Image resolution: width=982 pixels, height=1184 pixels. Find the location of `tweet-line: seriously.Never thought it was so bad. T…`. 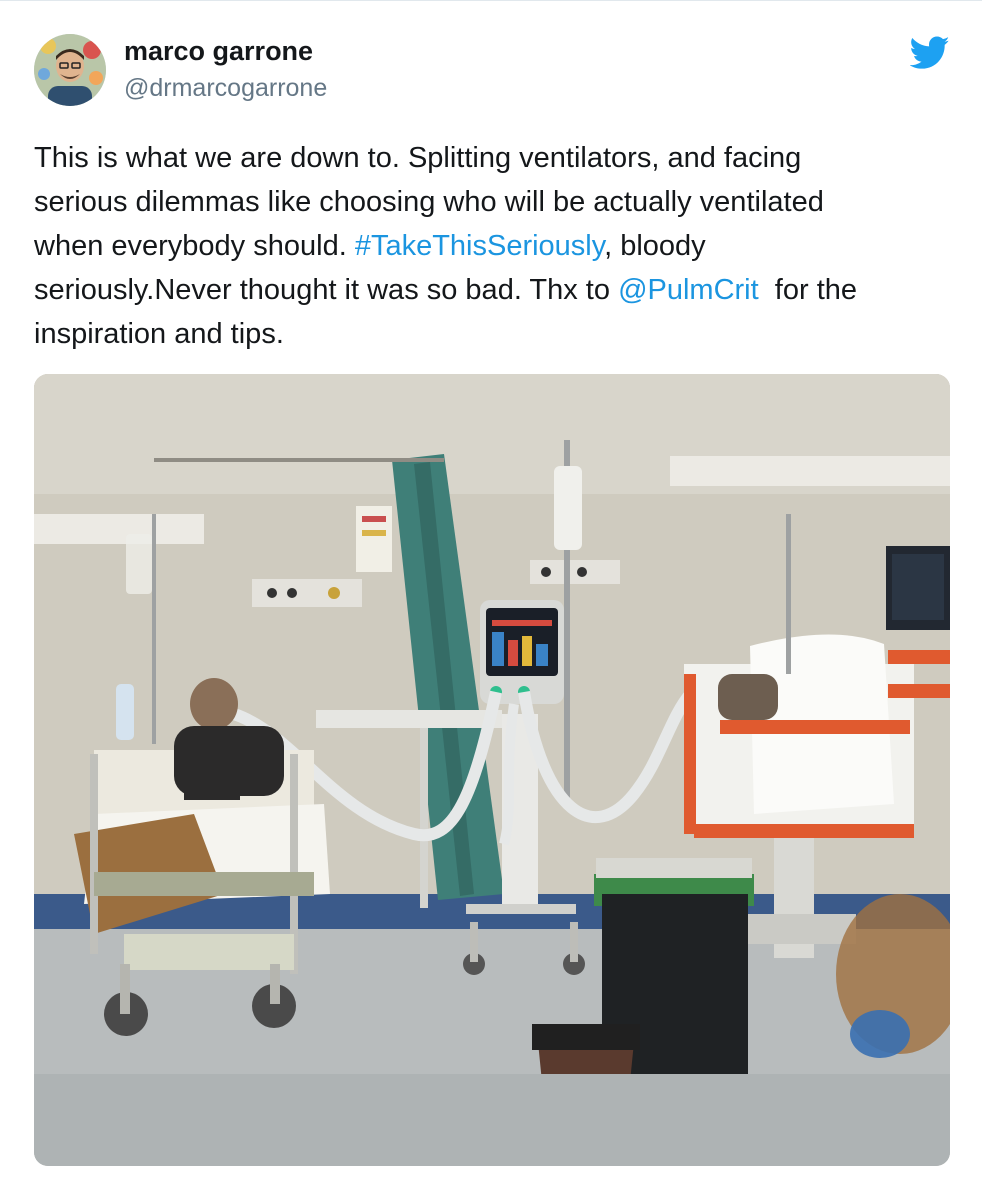

tweet-line: seriously.Never thought it was so bad. T… is located at coordinates (446, 290).